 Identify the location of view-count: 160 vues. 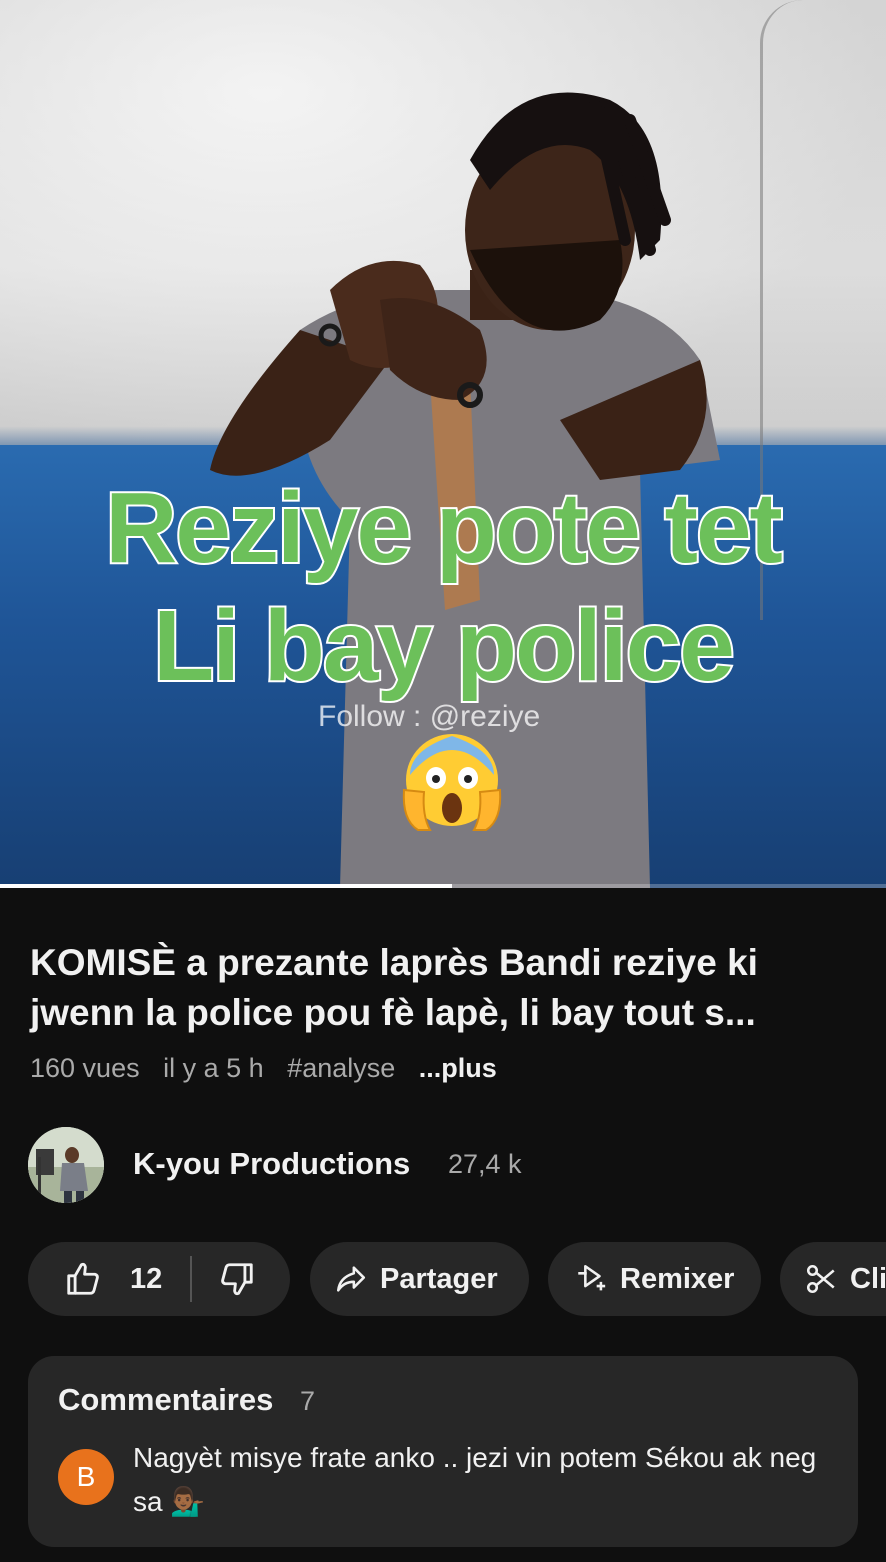
(85, 1068).